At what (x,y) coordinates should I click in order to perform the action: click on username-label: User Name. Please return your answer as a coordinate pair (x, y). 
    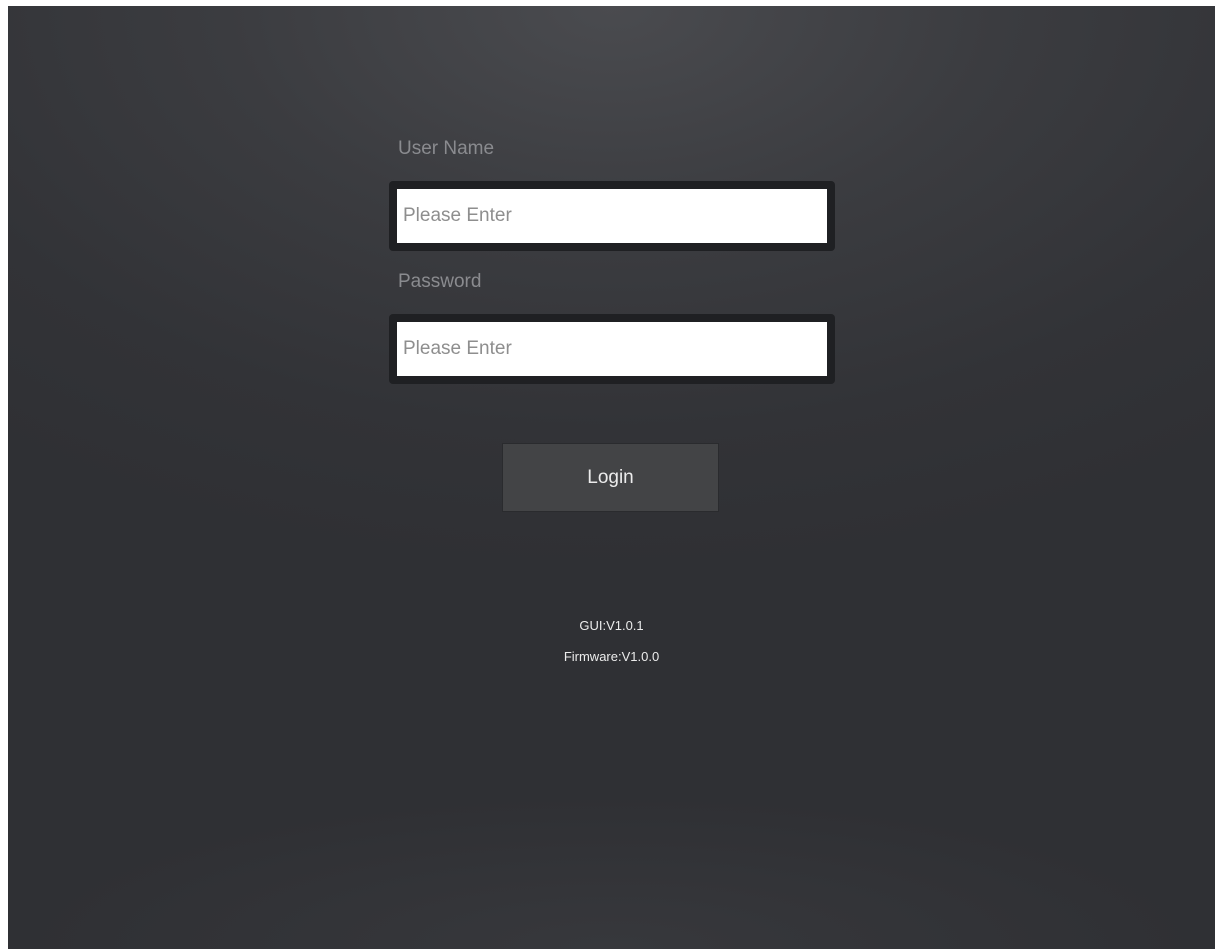
    Looking at the image, I should click on (446, 148).